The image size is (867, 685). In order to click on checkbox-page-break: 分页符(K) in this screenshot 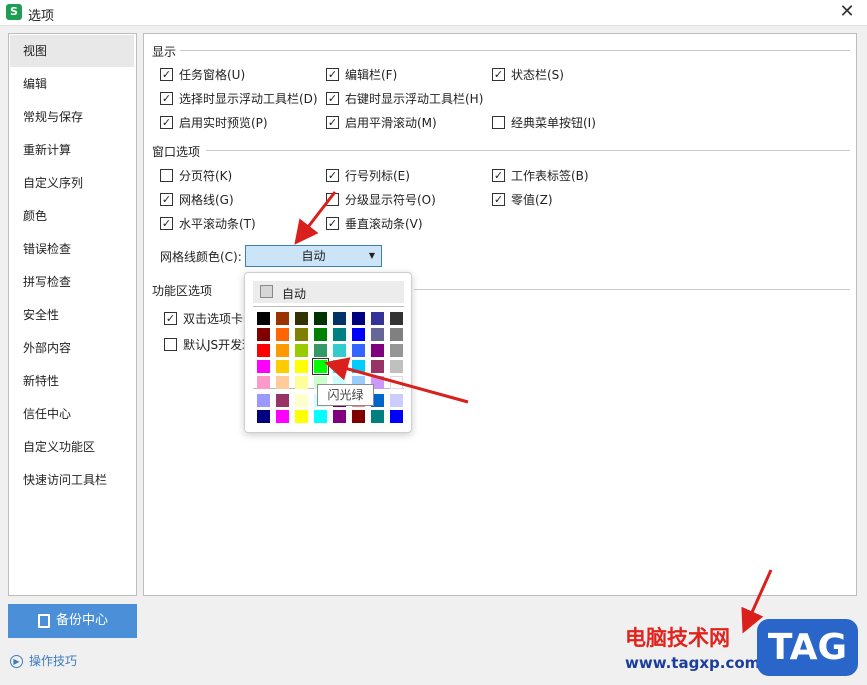, I will do `click(196, 176)`.